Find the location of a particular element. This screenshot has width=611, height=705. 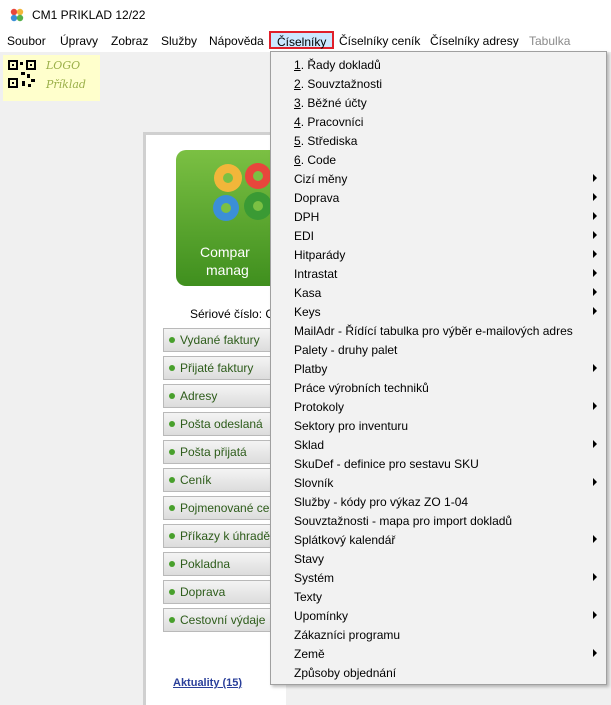

dropdown-item: Platby is located at coordinates (438, 368).